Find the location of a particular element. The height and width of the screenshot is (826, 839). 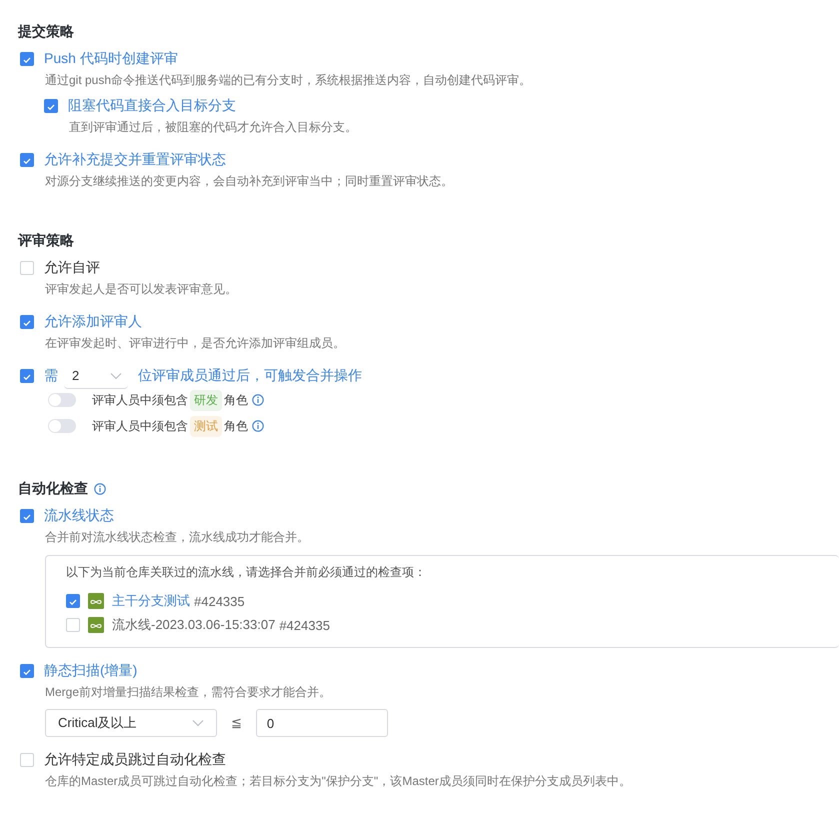

role-tag: 测试 is located at coordinates (206, 426).